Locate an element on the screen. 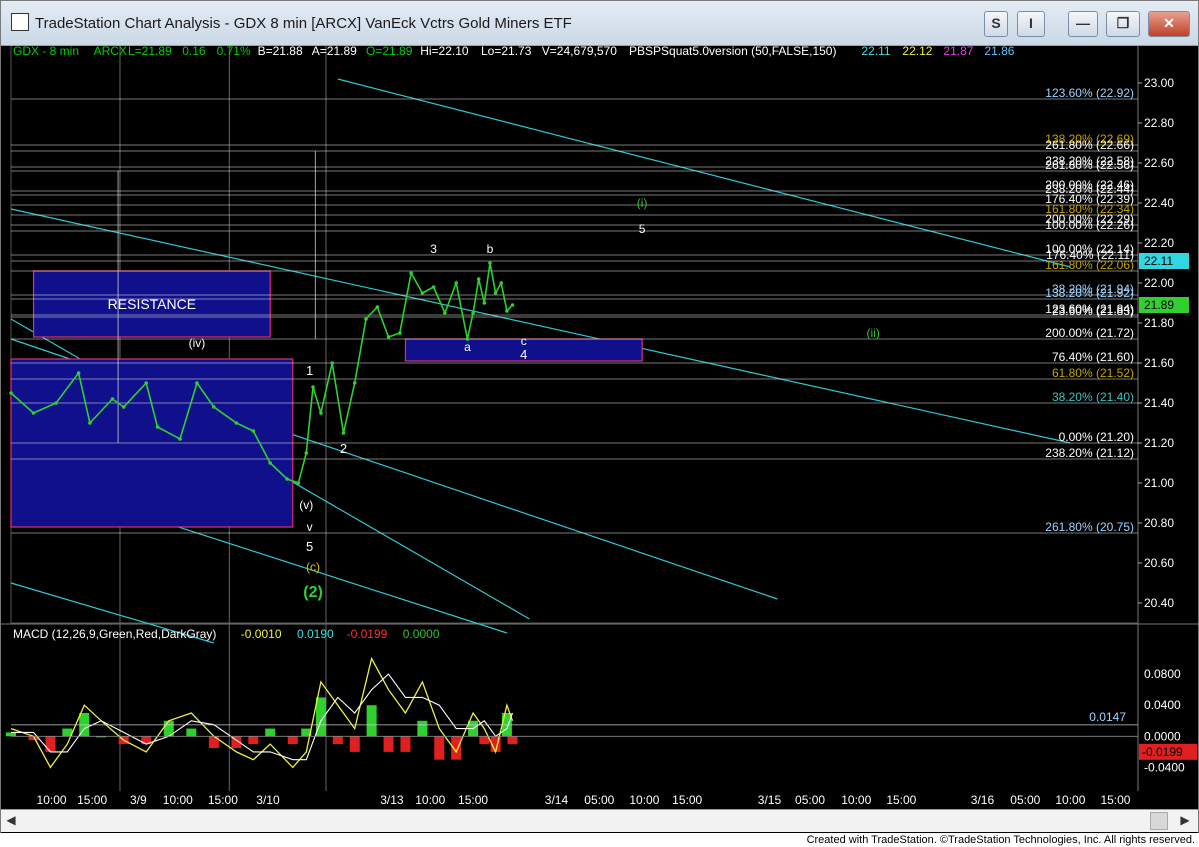 The width and height of the screenshot is (1199, 847). price-tick-label: 22.20 is located at coordinates (1159, 243).